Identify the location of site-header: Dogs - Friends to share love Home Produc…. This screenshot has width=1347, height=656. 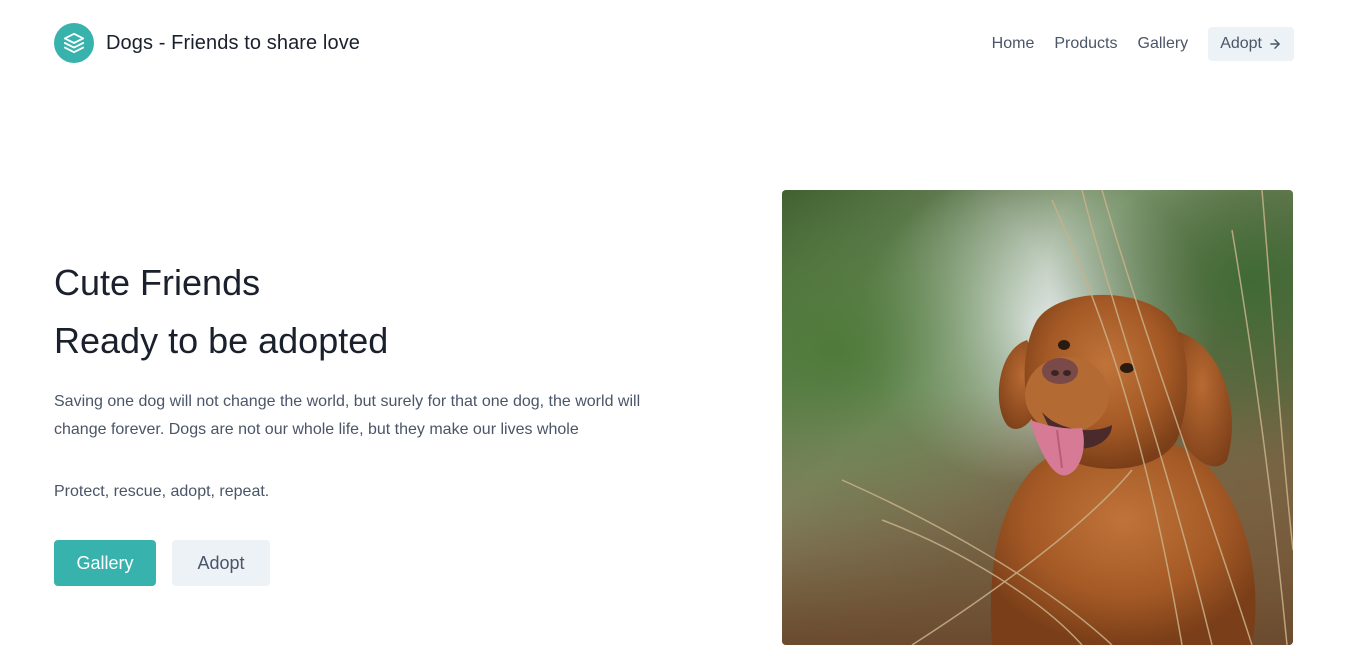
(673, 45).